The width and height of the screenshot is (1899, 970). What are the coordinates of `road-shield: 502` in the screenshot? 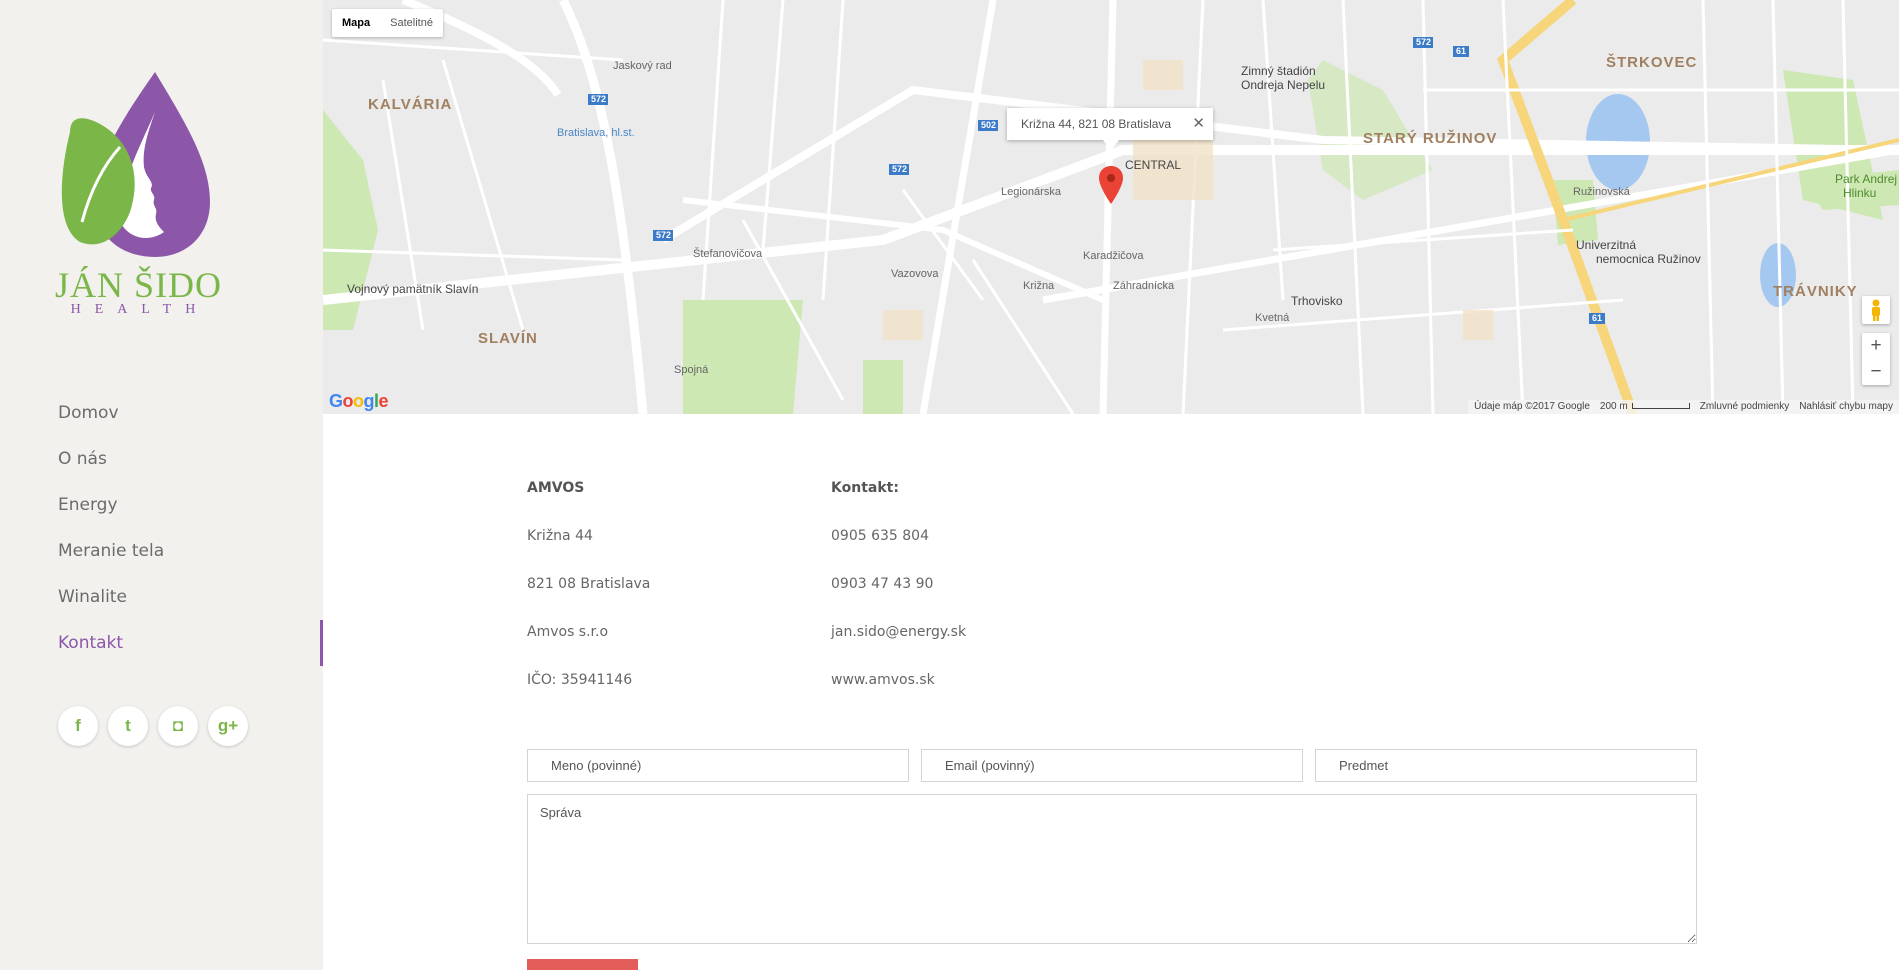 It's located at (989, 125).